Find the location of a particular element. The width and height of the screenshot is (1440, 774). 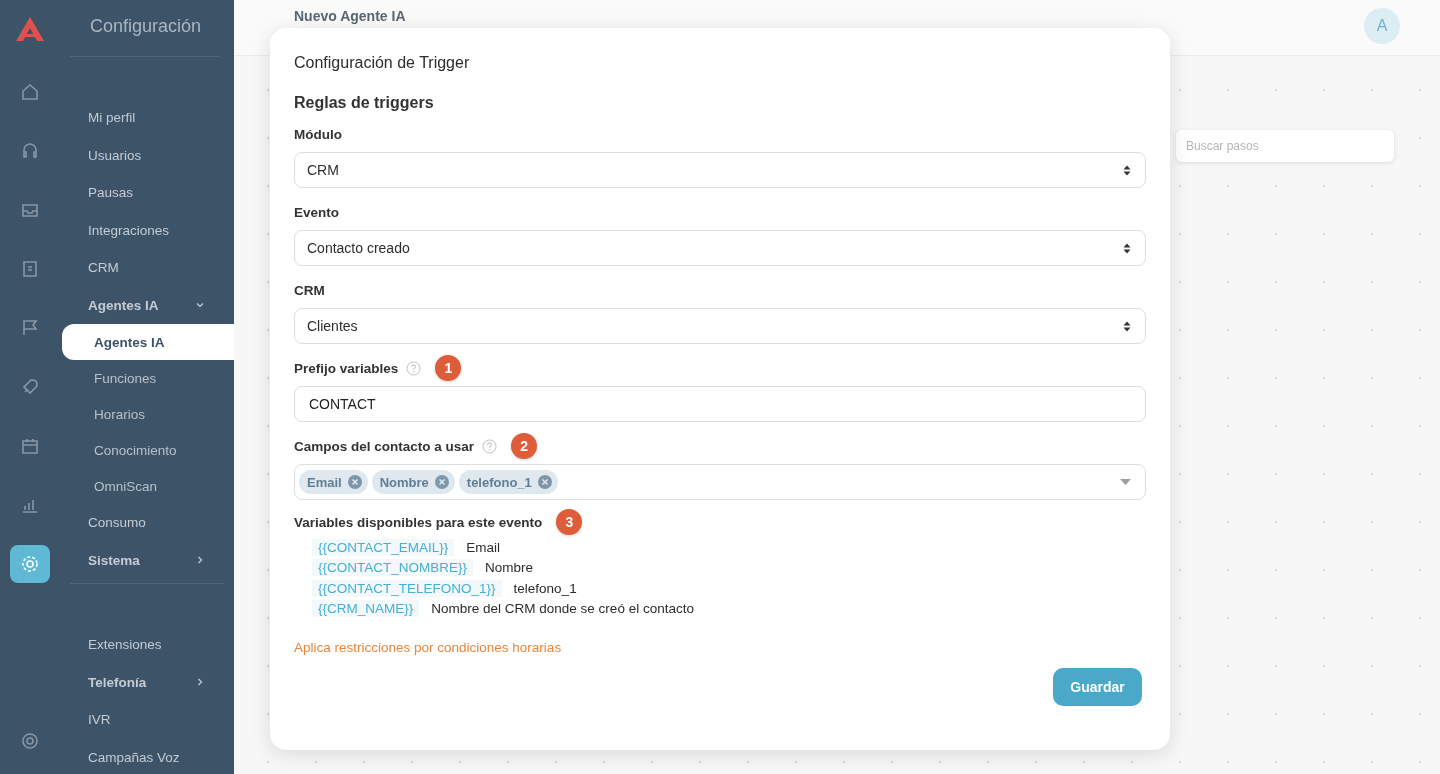

search-placeholder: Buscar pasos is located at coordinates (1222, 146).